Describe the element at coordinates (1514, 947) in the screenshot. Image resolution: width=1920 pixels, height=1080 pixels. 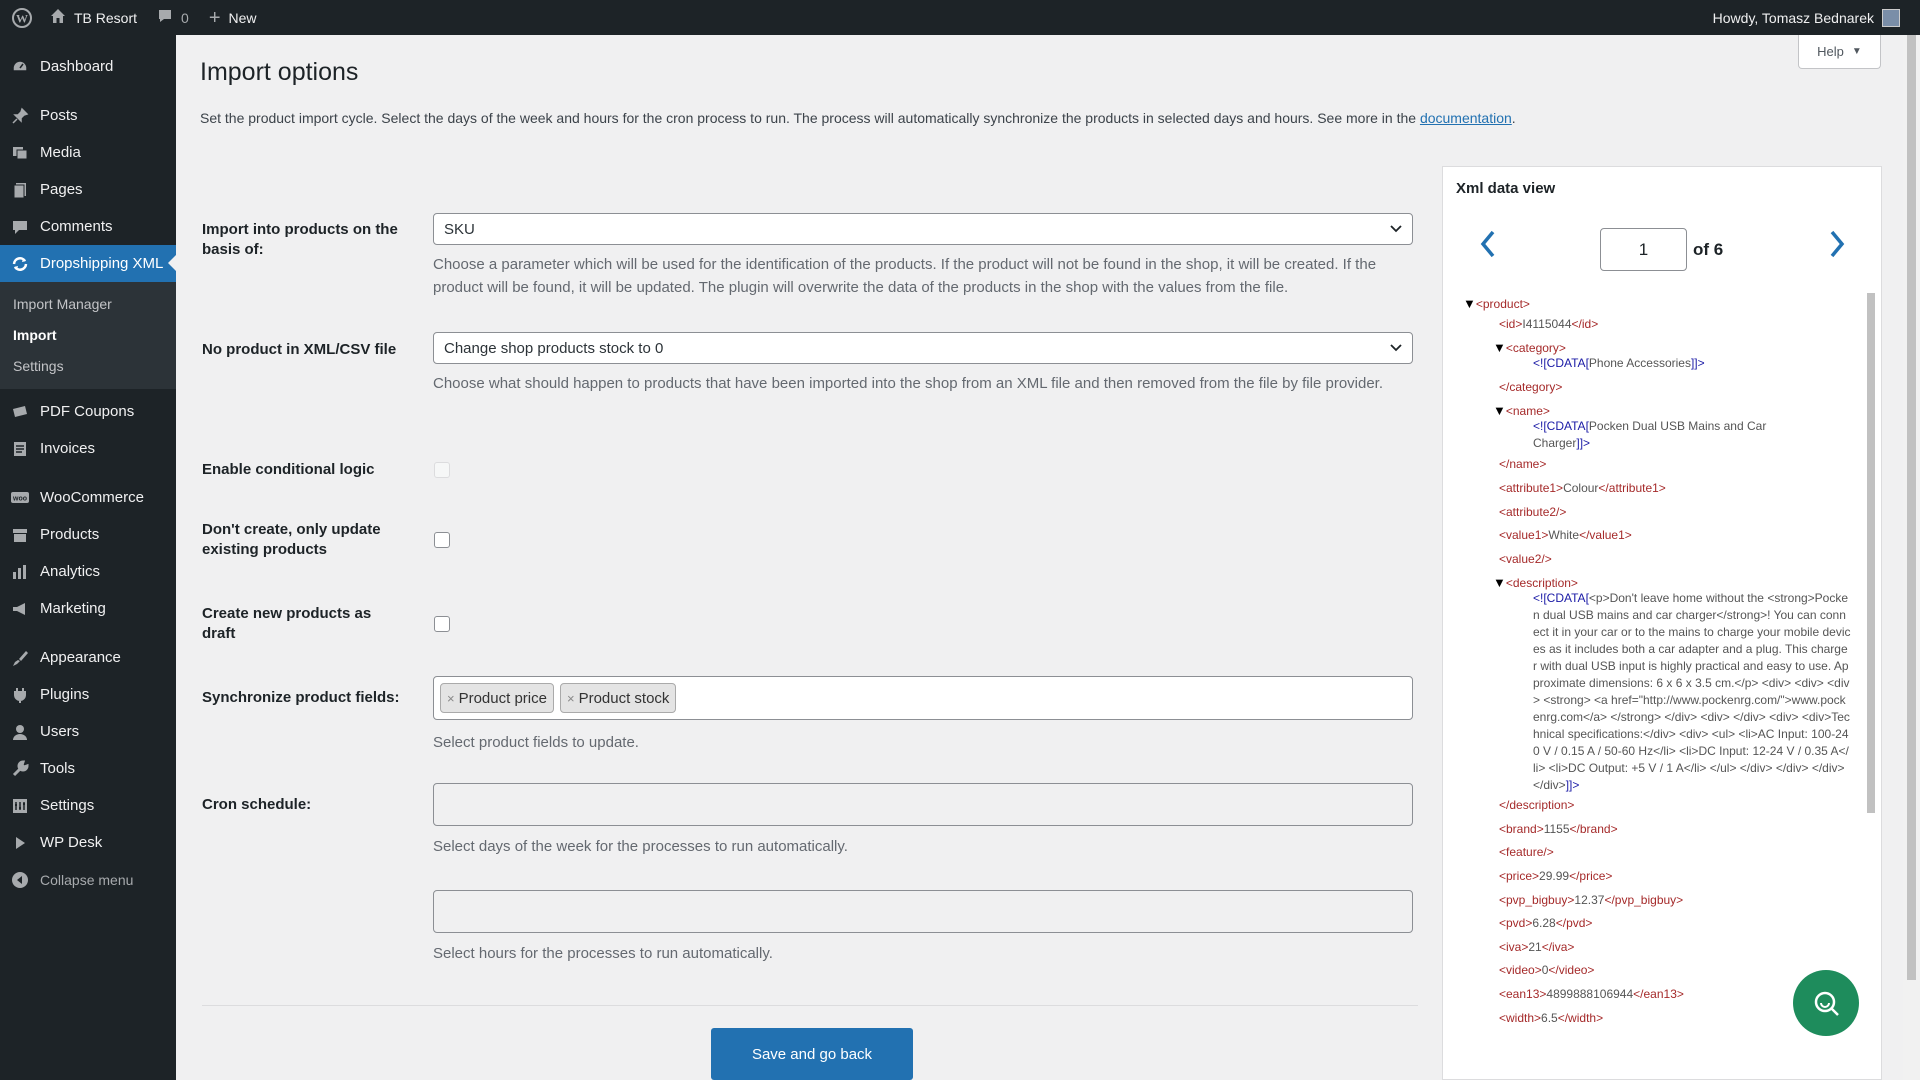
I see `xml-tag: <iva>` at that location.